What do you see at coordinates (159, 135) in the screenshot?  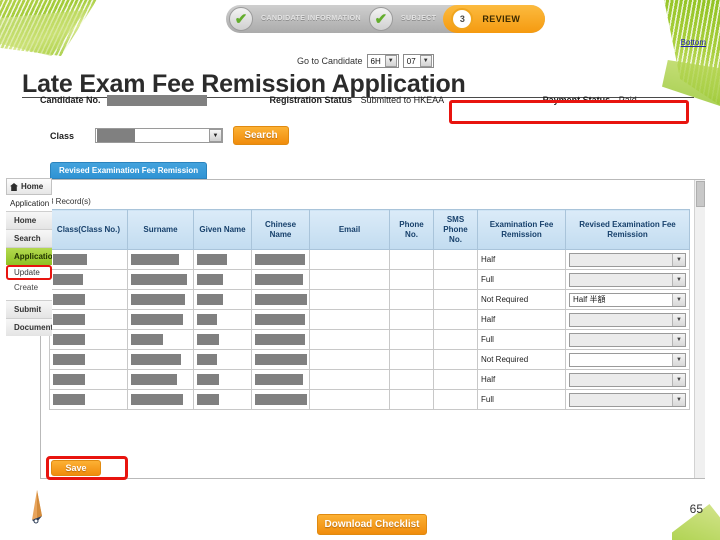 I see `class-select: ▼` at bounding box center [159, 135].